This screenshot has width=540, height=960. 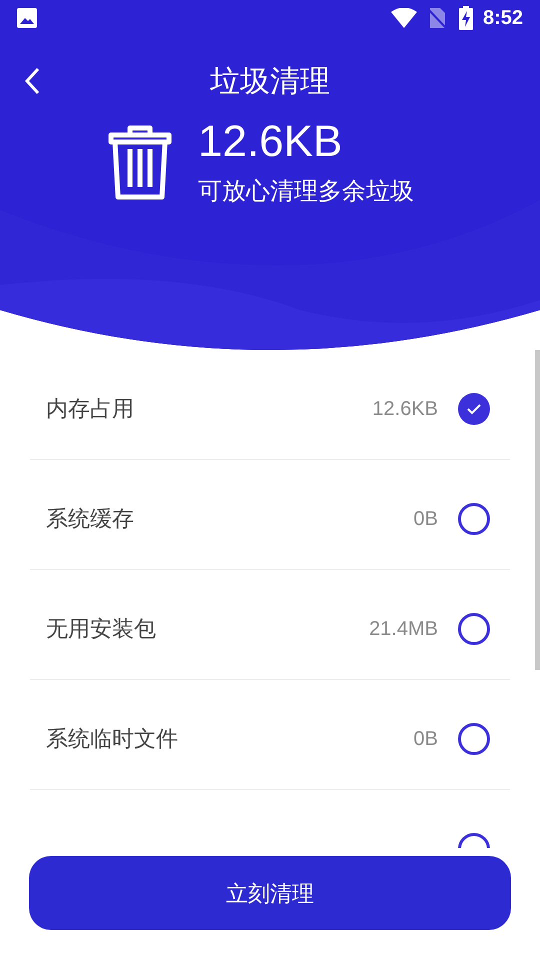 What do you see at coordinates (465, 18) in the screenshot?
I see `battery-charging-icon` at bounding box center [465, 18].